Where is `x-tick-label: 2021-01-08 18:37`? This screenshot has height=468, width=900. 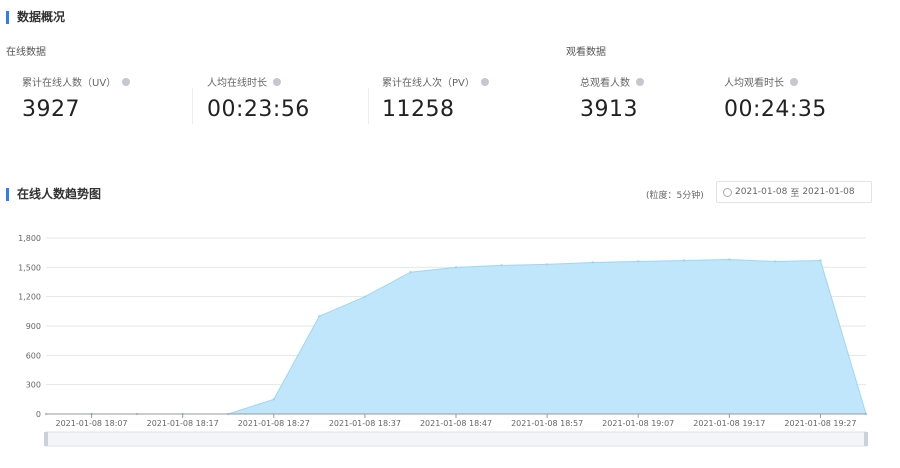
x-tick-label: 2021-01-08 18:37 is located at coordinates (365, 423).